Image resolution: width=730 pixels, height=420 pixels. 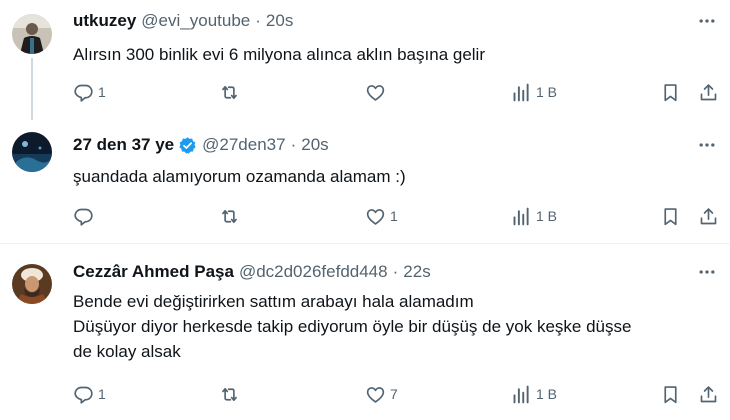 What do you see at coordinates (123, 145) in the screenshot?
I see `author-name: 27 den 37 ye` at bounding box center [123, 145].